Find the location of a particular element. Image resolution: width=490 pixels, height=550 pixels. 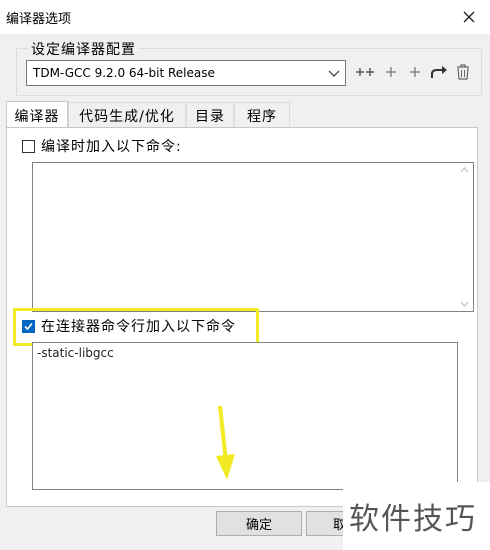

tab-programs: 程序 is located at coordinates (262, 115).